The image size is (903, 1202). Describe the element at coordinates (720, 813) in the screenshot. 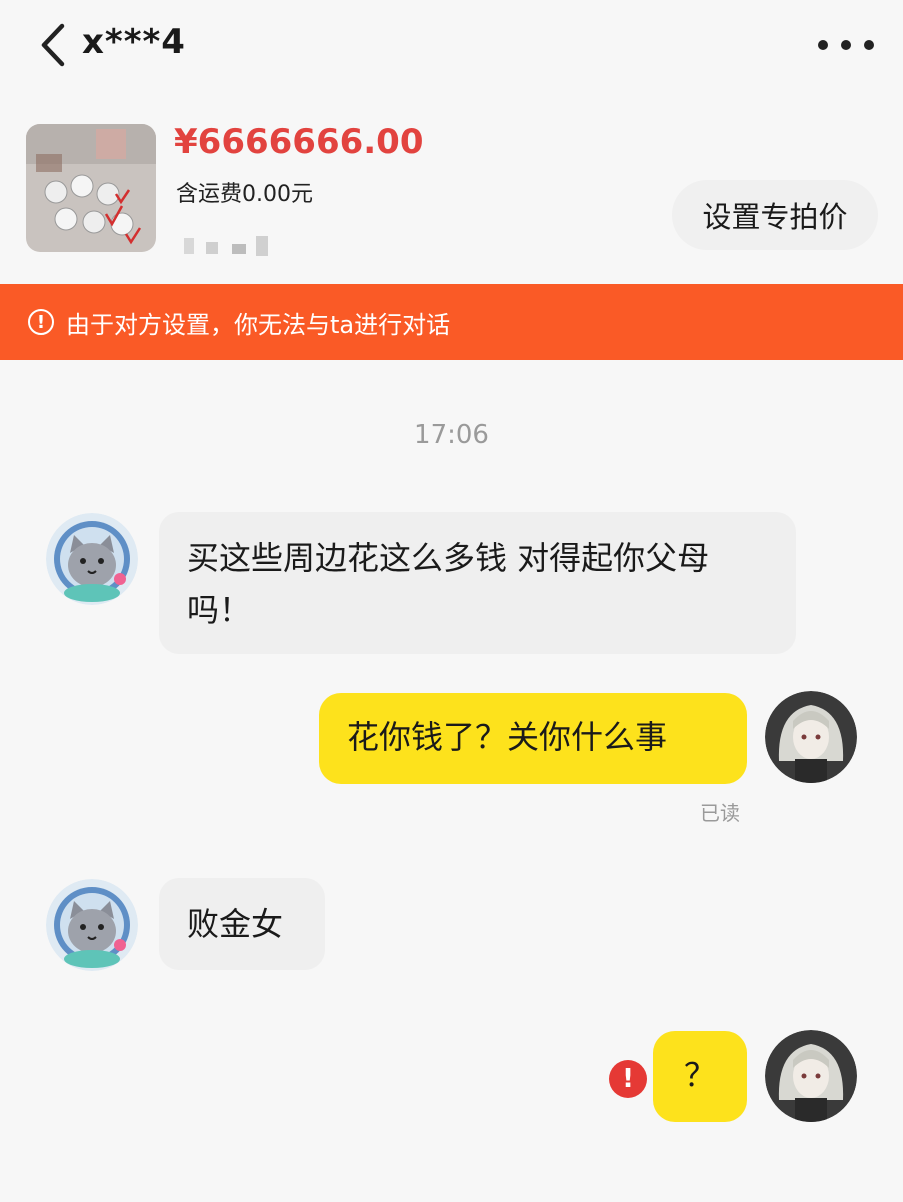

I see `read-receipt: 已读` at that location.